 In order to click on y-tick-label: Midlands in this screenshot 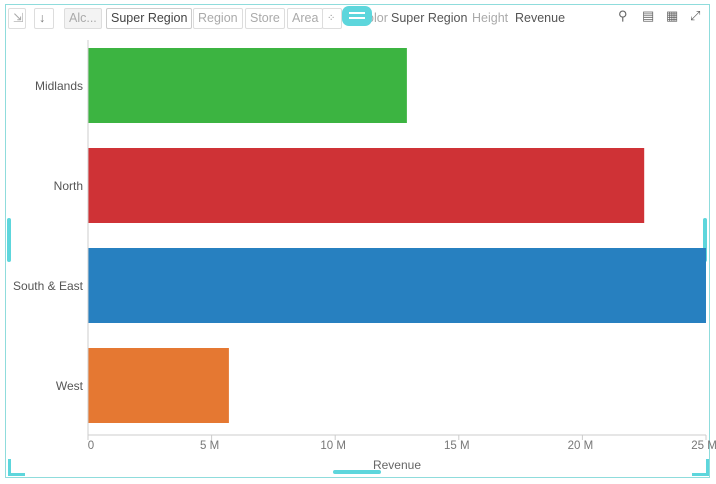, I will do `click(59, 86)`.